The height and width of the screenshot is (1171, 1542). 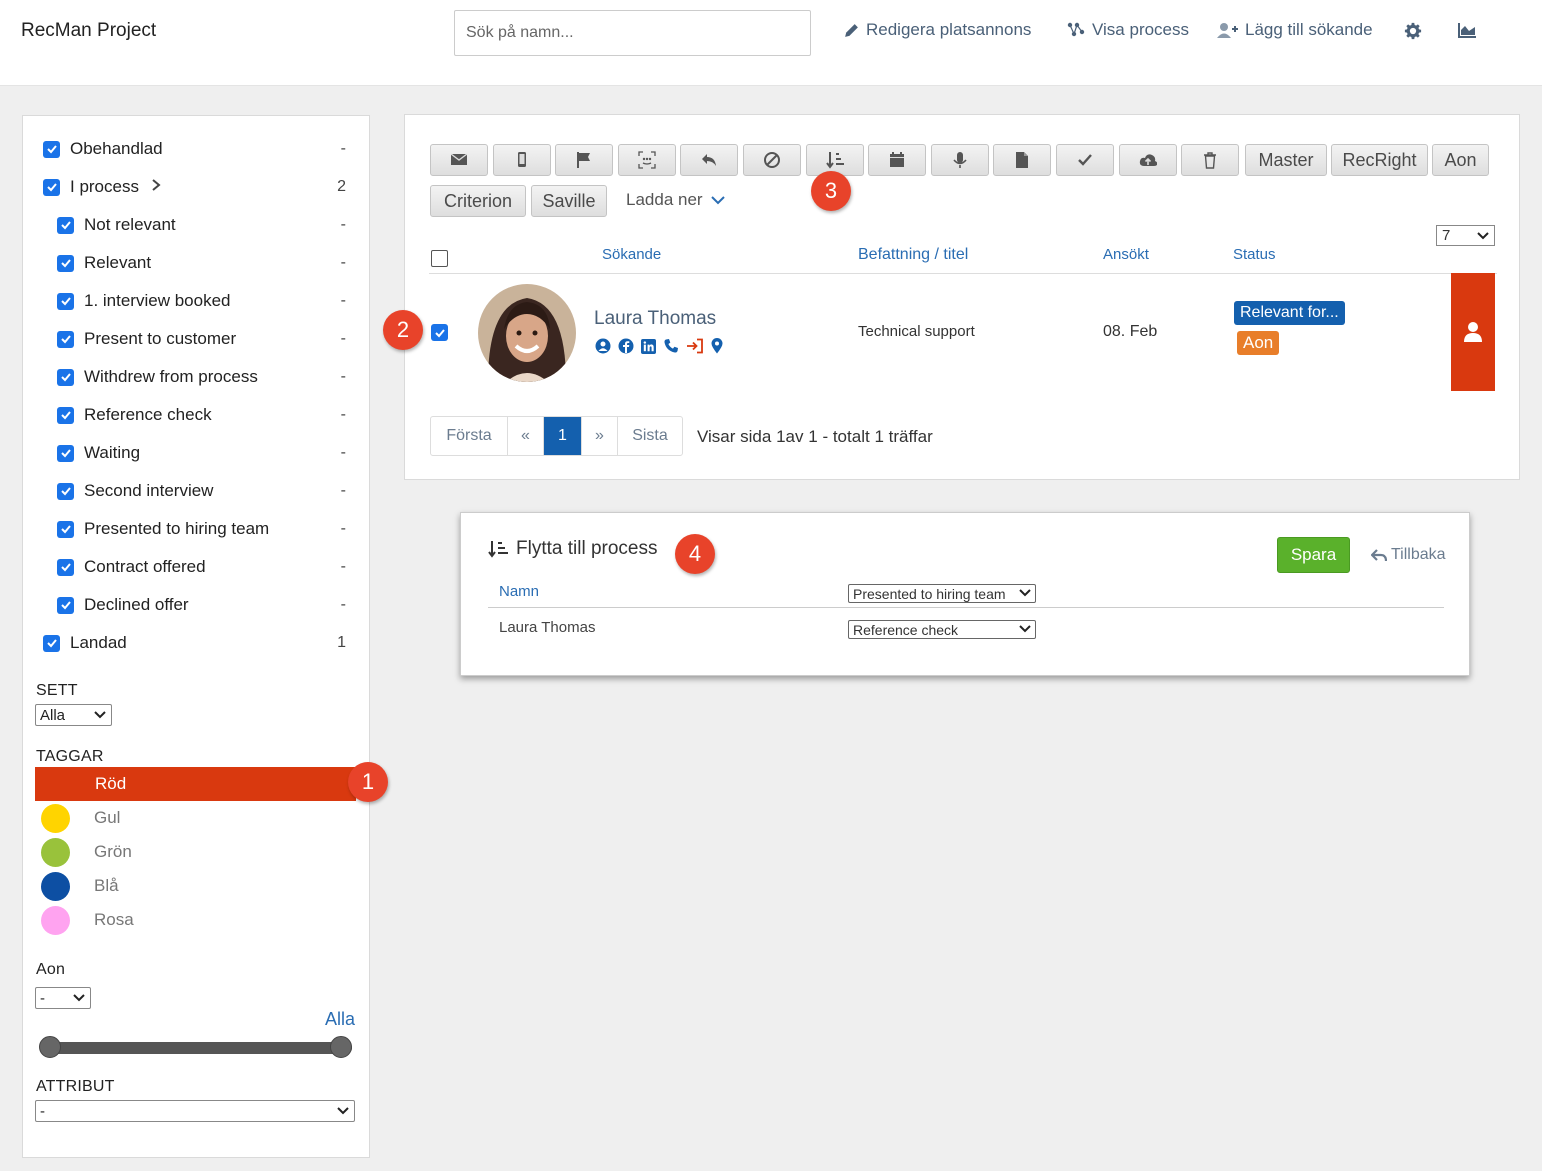 I want to click on filter-row: Obehandlad -, so click(x=196, y=149).